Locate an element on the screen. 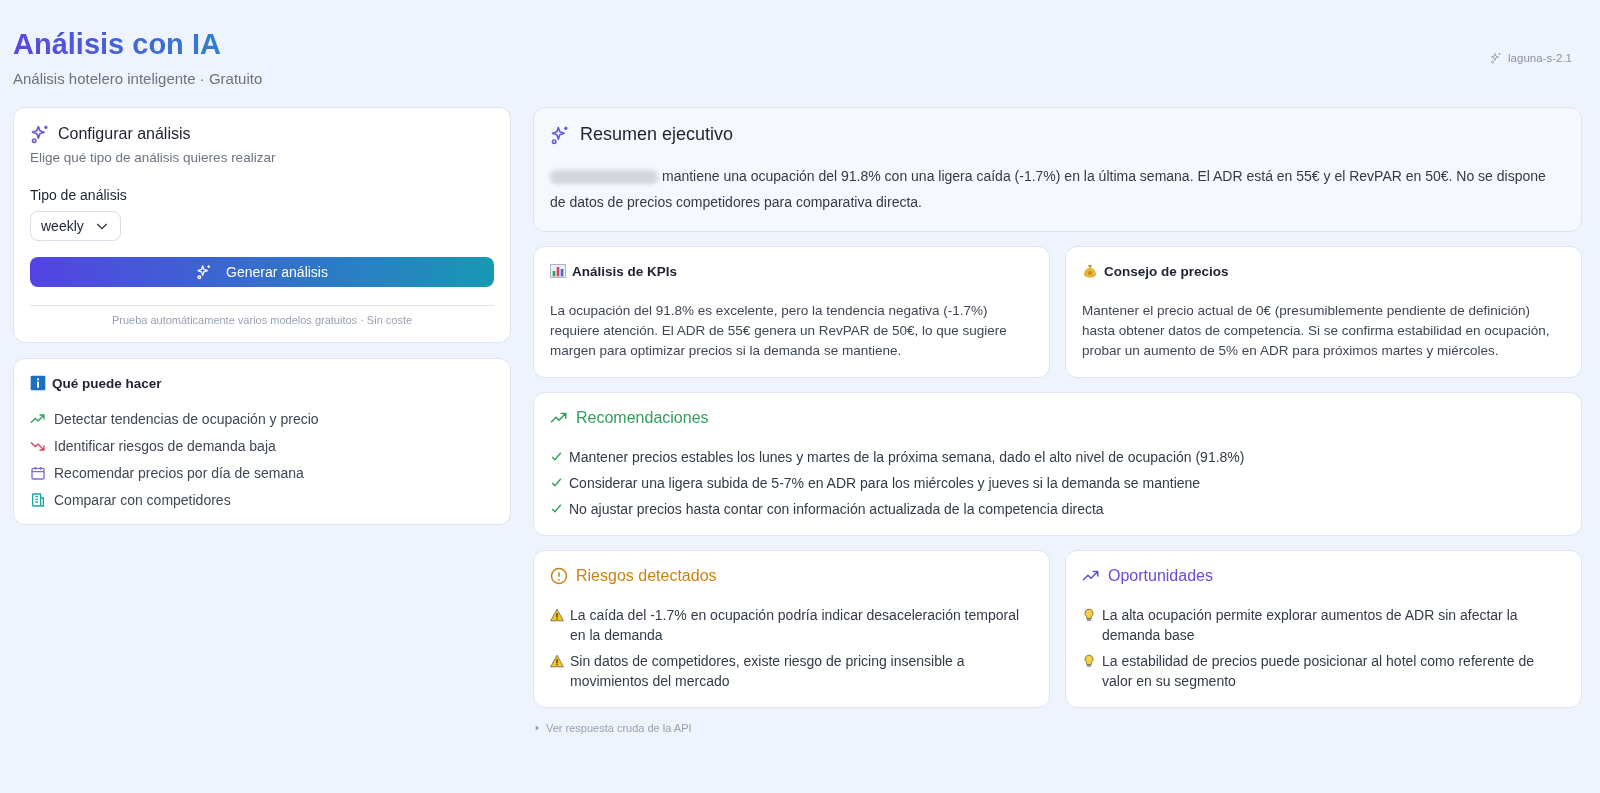  list-item: No ajustar precios hasta contar con información actualizada de la competencia directa is located at coordinates (836, 509).